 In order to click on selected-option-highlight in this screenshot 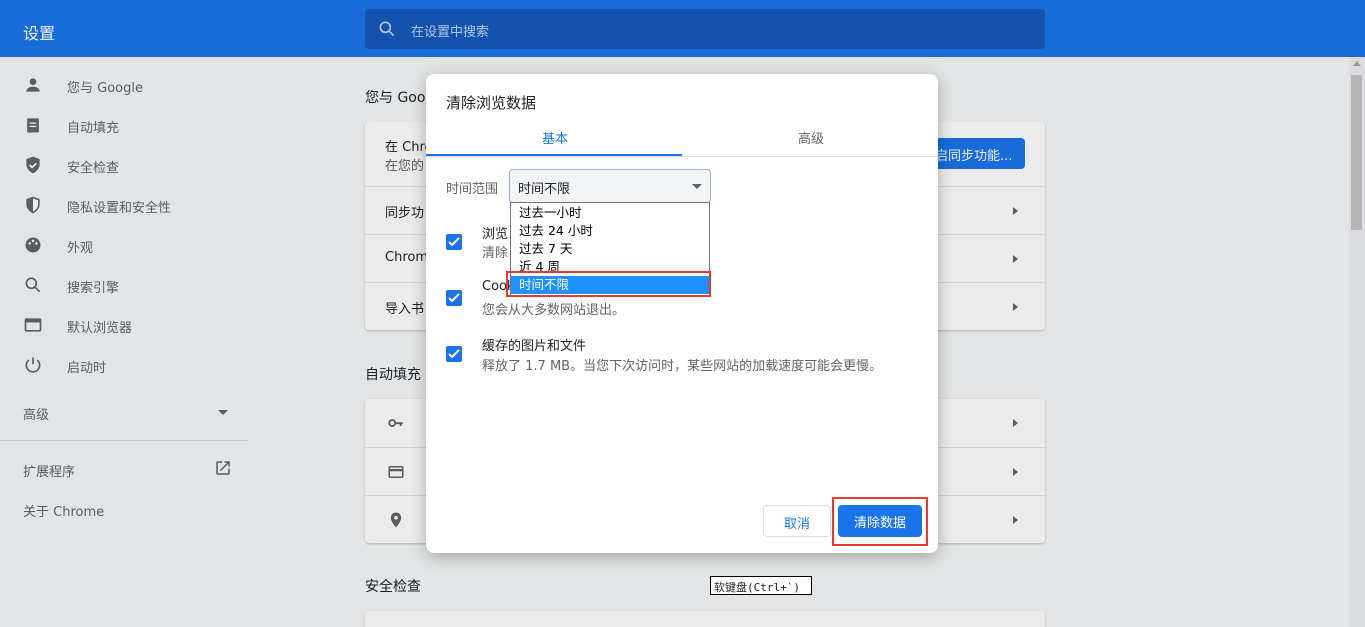, I will do `click(608, 284)`.